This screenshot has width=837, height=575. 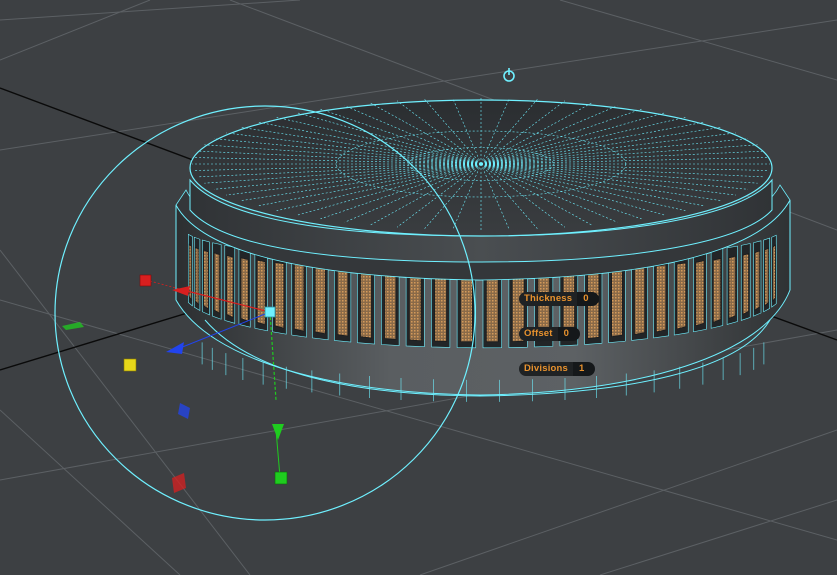 I want to click on translate-y-cone-icon, so click(x=278, y=432).